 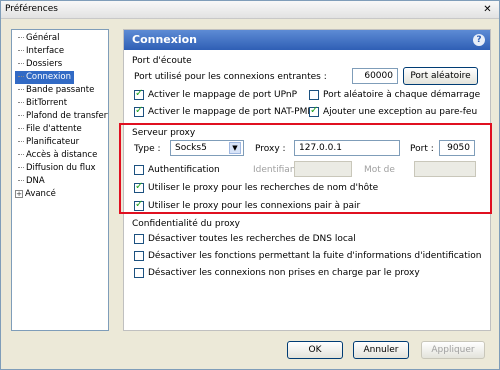 I want to click on sidebar-item-scheduler: Planificateur, so click(x=48, y=142).